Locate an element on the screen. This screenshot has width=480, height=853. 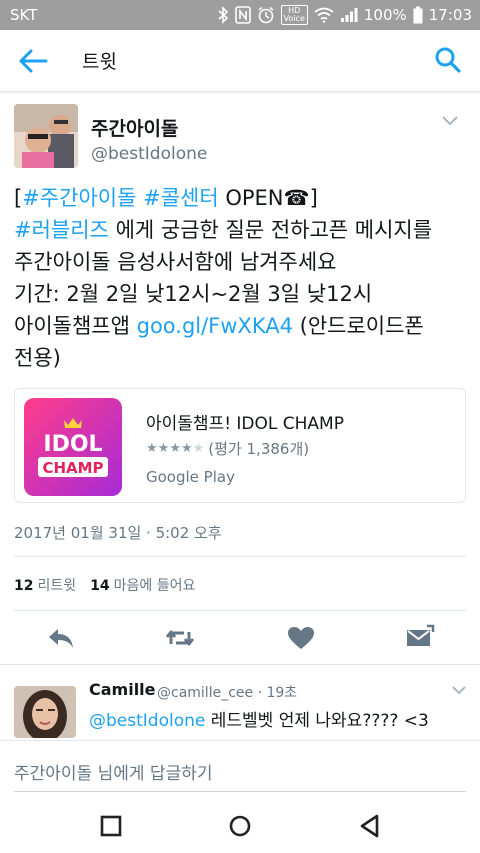
tweet-text-segment: 주간아이돌 음성사서함에 남겨주세요 is located at coordinates (175, 262).